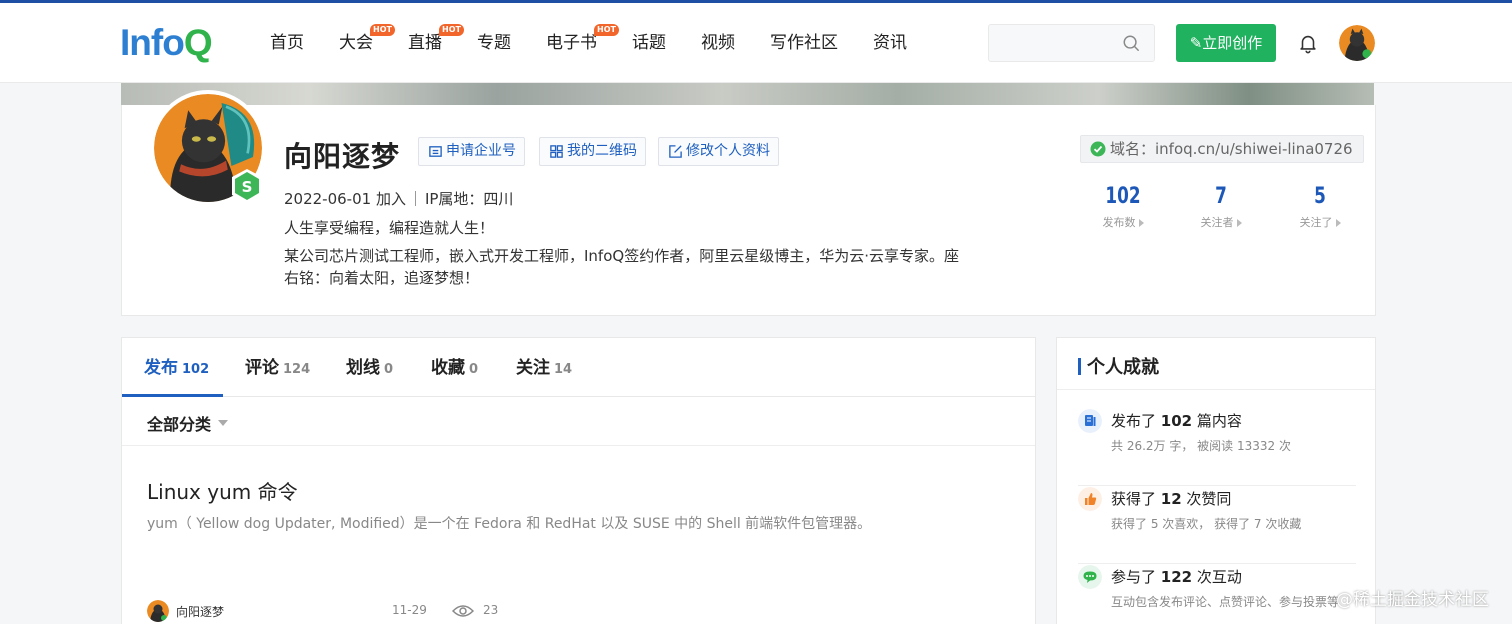 The height and width of the screenshot is (624, 1512). What do you see at coordinates (436, 43) in the screenshot?
I see `nav-item-live: 直播 HOT` at bounding box center [436, 43].